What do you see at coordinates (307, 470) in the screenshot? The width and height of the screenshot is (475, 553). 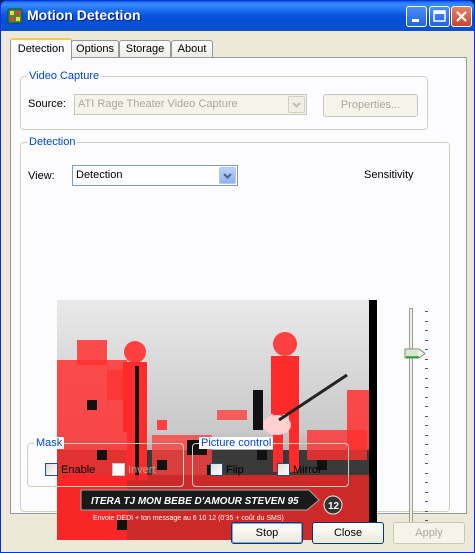 I see `mirror-label: Mirror` at bounding box center [307, 470].